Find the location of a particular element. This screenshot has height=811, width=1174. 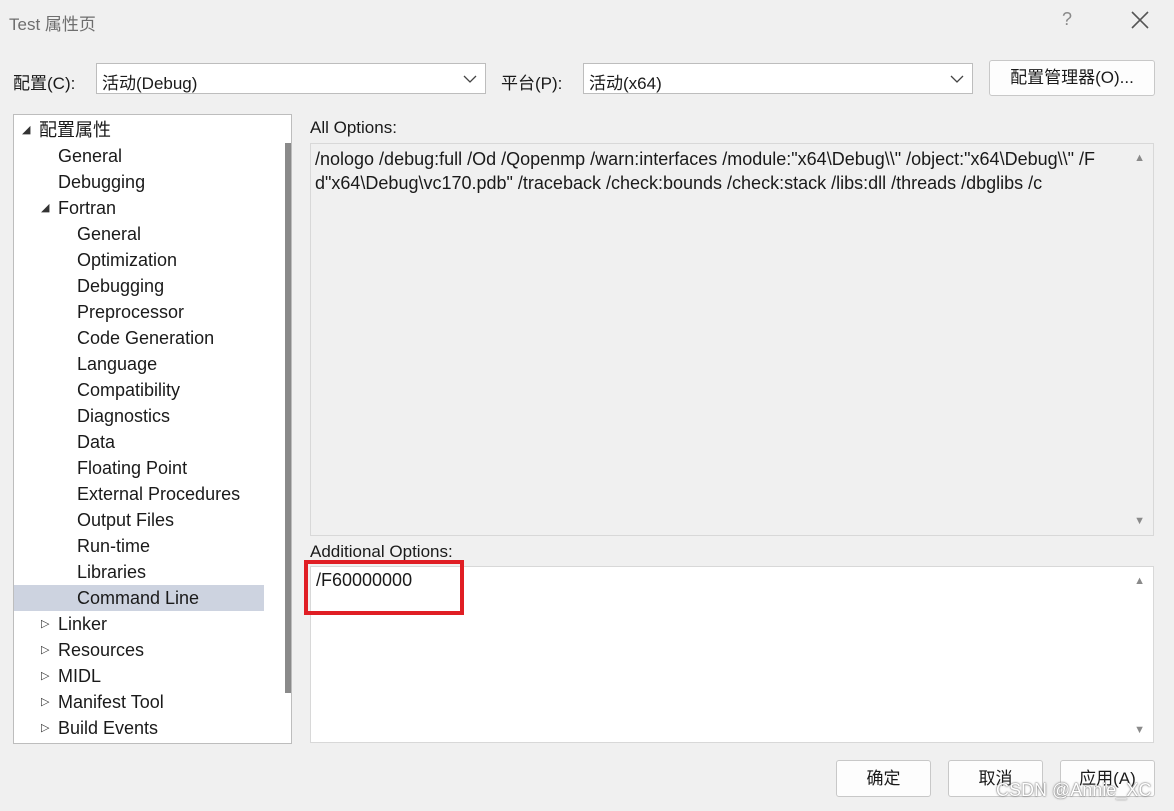

close-button is located at coordinates (1140, 20).